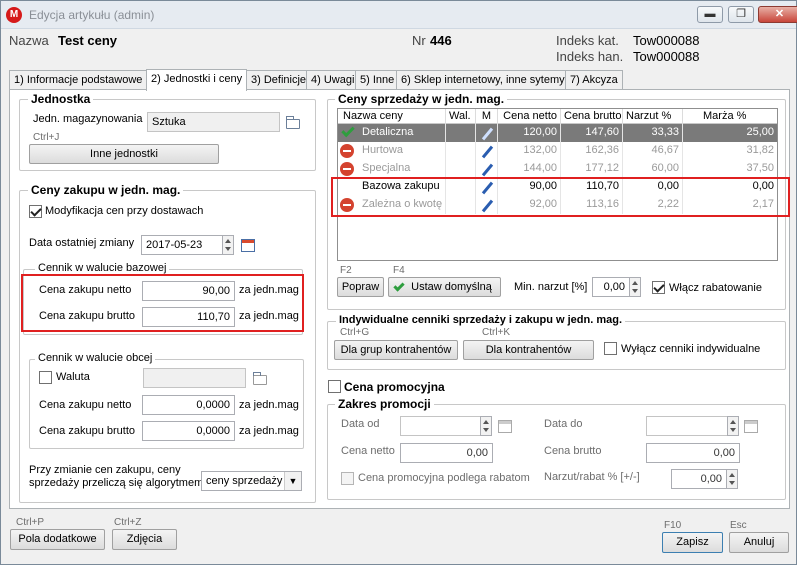 The width and height of the screenshot is (797, 565). I want to click on date-from-label: Data od, so click(360, 424).